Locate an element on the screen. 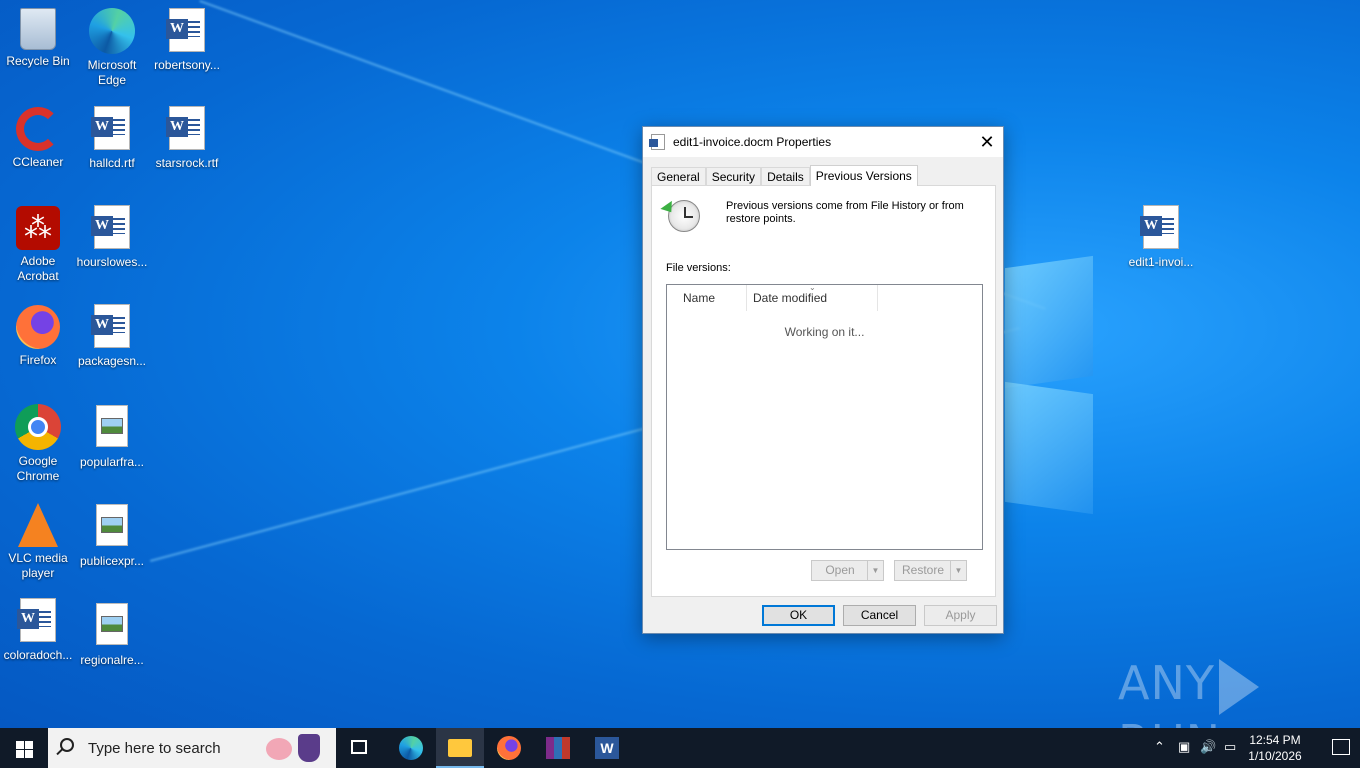 The height and width of the screenshot is (768, 1360). hallcd-doc-icon: W hallcd.rtf is located at coordinates (112, 138).